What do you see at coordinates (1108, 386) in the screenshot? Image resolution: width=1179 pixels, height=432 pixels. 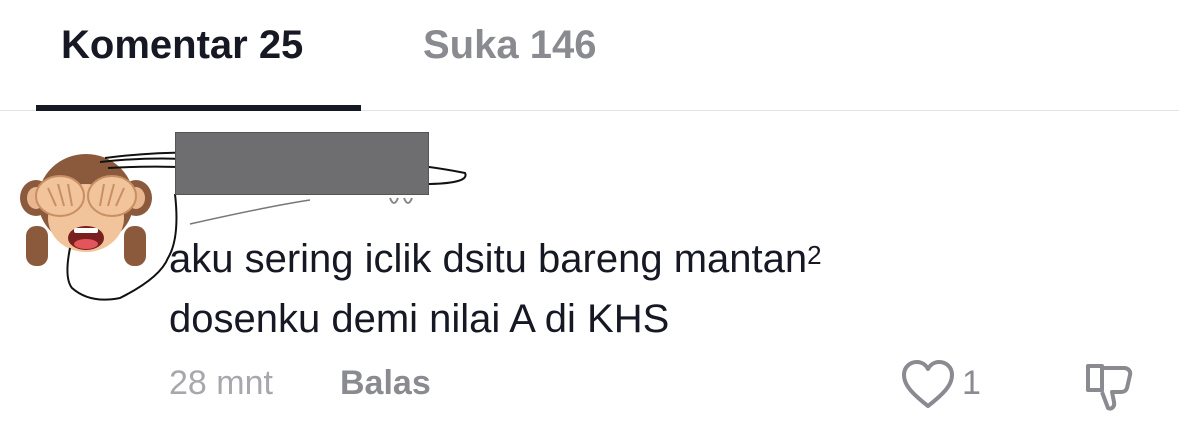 I see `thumbs-down-icon` at bounding box center [1108, 386].